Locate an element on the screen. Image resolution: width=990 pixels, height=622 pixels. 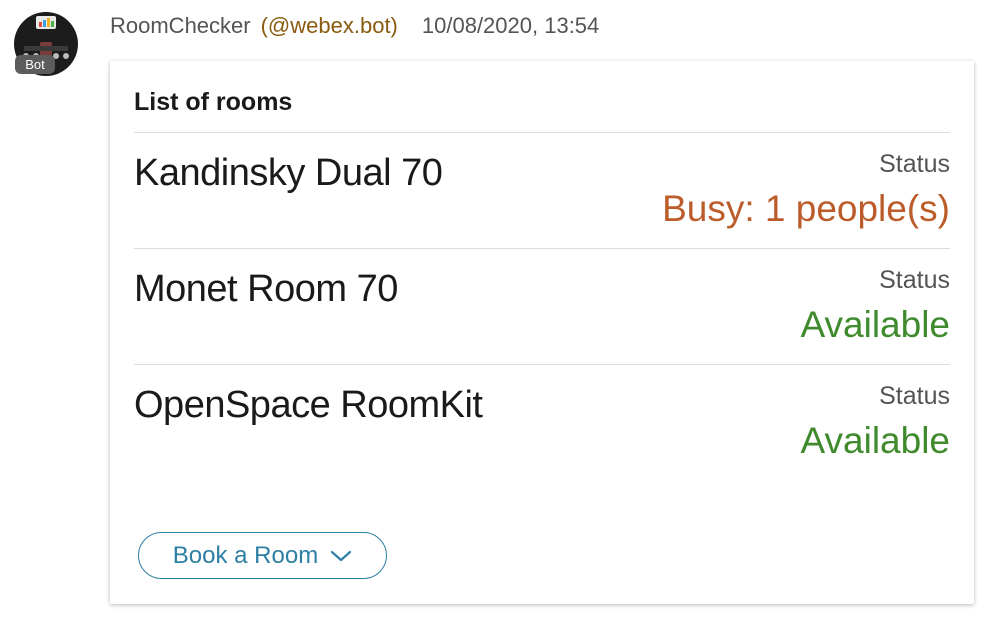
message-timestamp: 10/08/2020, 13:54 is located at coordinates (510, 25).